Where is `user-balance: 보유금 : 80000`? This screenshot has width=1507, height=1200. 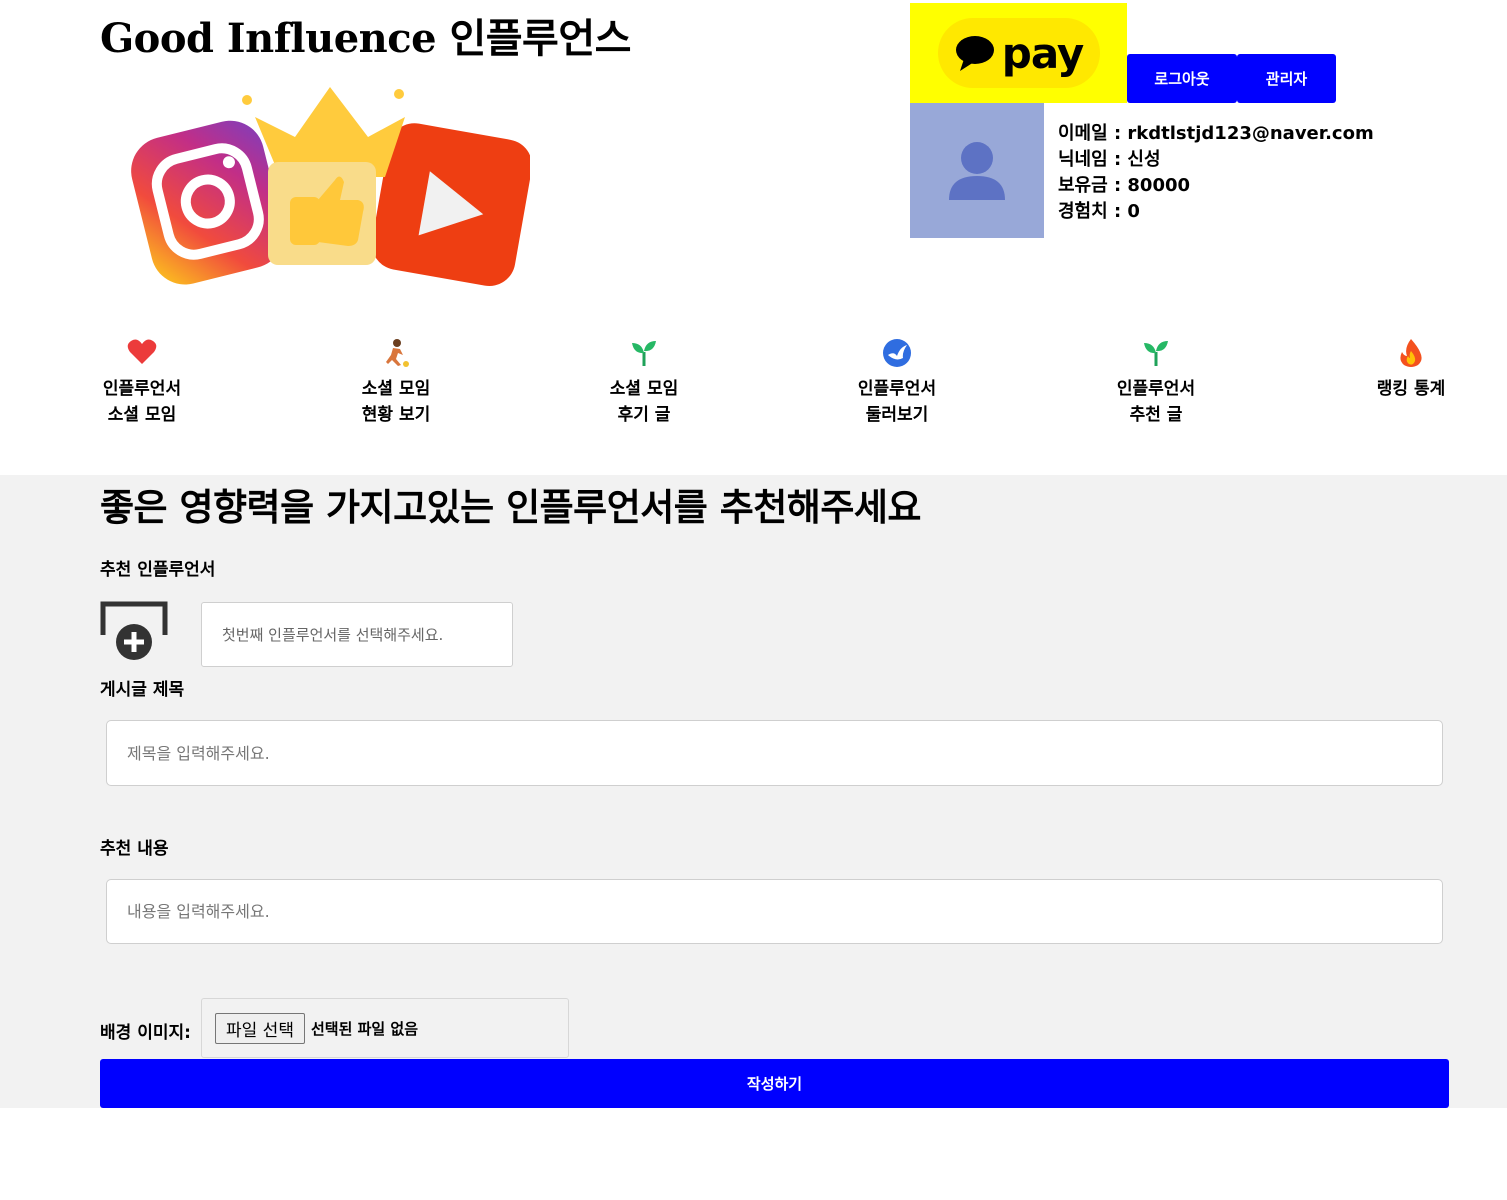
user-balance: 보유금 : 80000 is located at coordinates (1124, 185).